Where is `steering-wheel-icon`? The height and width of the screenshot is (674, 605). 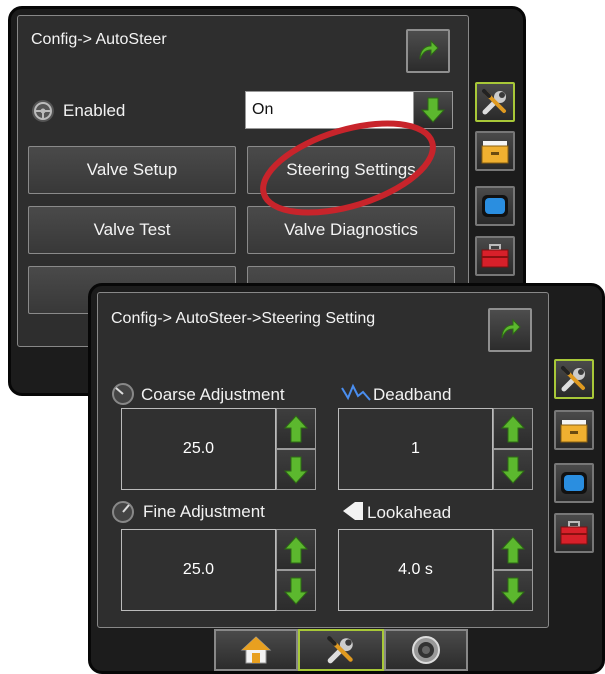 steering-wheel-icon is located at coordinates (43, 111).